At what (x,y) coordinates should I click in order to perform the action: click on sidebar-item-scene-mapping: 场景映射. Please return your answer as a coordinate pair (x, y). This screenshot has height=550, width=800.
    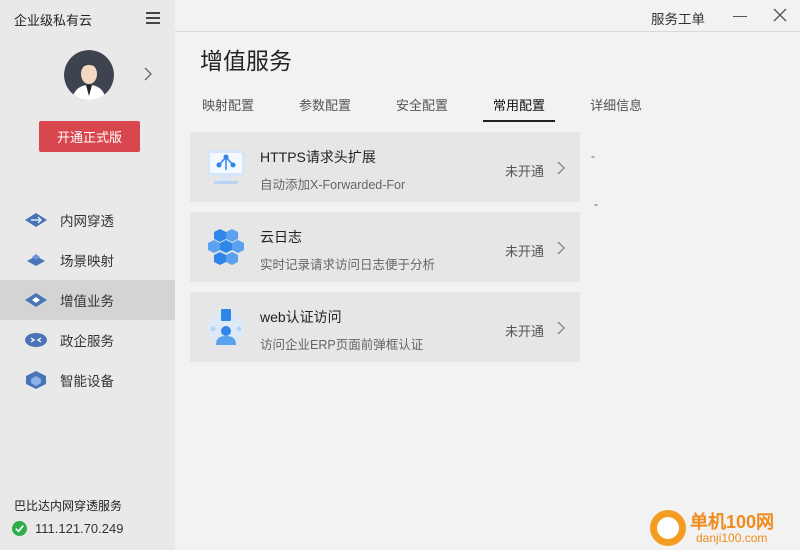
    Looking at the image, I should click on (87, 260).